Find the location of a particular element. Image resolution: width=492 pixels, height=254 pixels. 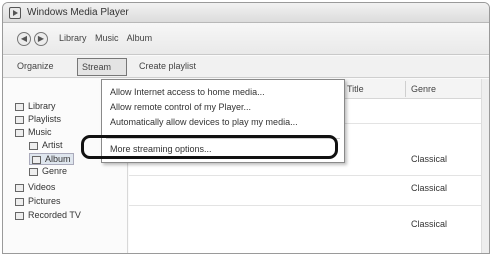

nav-item-artist: Artist is located at coordinates (46, 145).